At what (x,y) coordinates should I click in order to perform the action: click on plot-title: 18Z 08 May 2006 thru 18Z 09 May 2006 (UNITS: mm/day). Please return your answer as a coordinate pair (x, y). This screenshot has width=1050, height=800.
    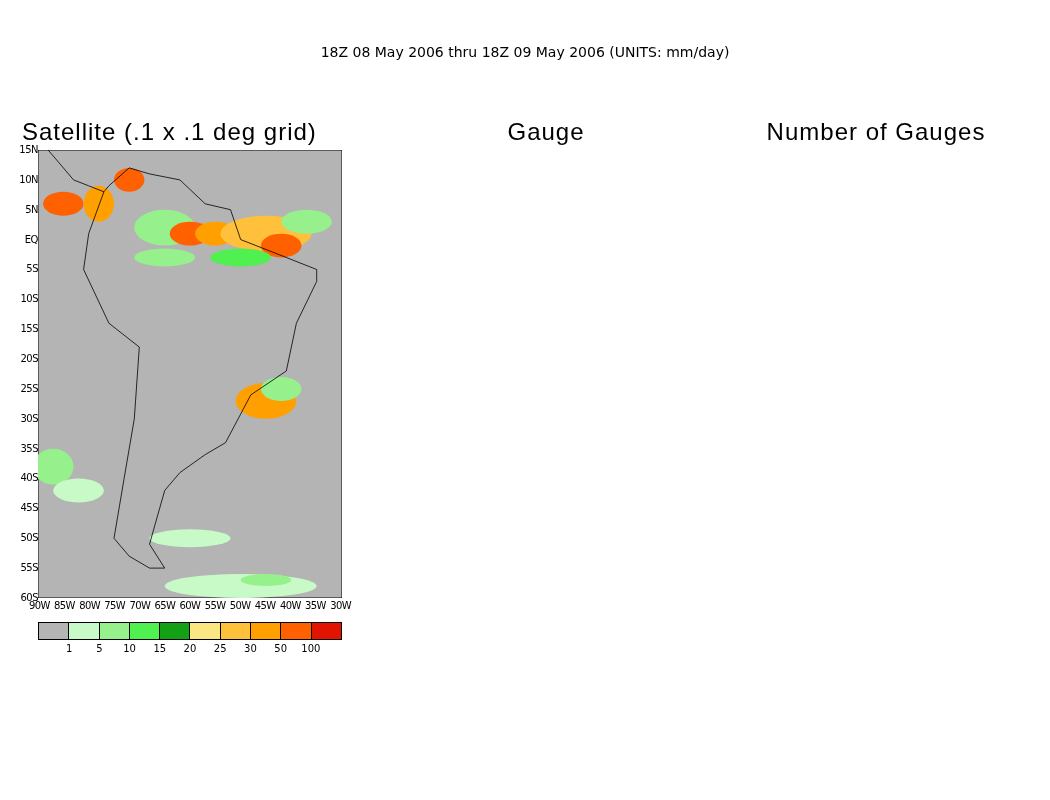
    Looking at the image, I should click on (525, 52).